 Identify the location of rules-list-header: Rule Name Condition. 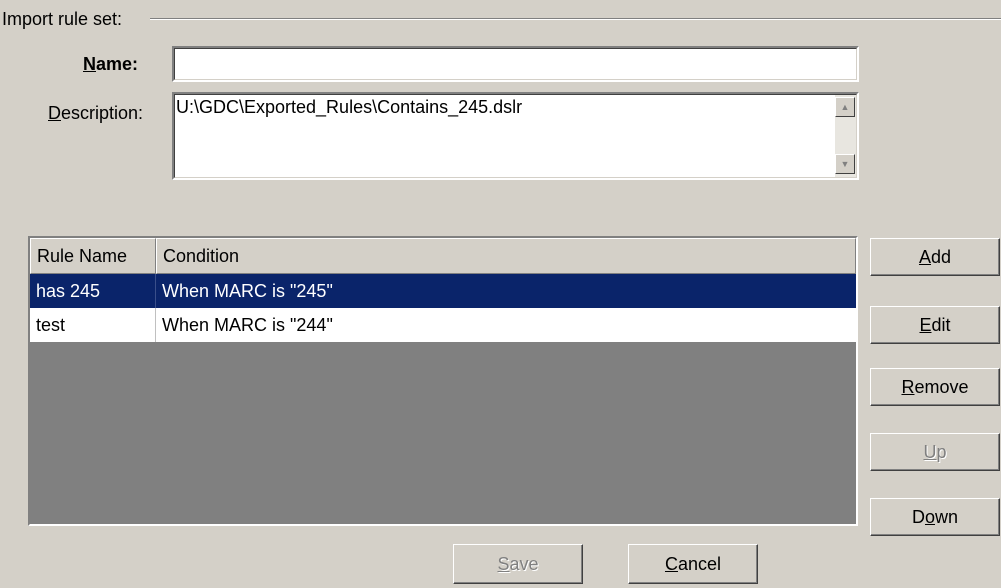
(443, 256).